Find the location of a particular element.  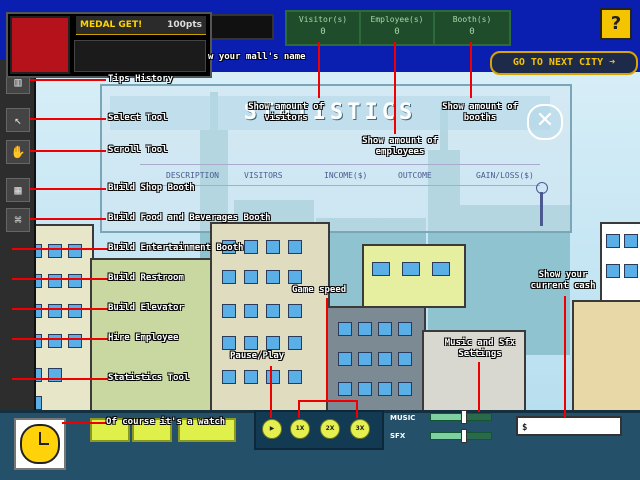

annot-build-entertainment: Build Entertainment Booth is located at coordinates (176, 248).